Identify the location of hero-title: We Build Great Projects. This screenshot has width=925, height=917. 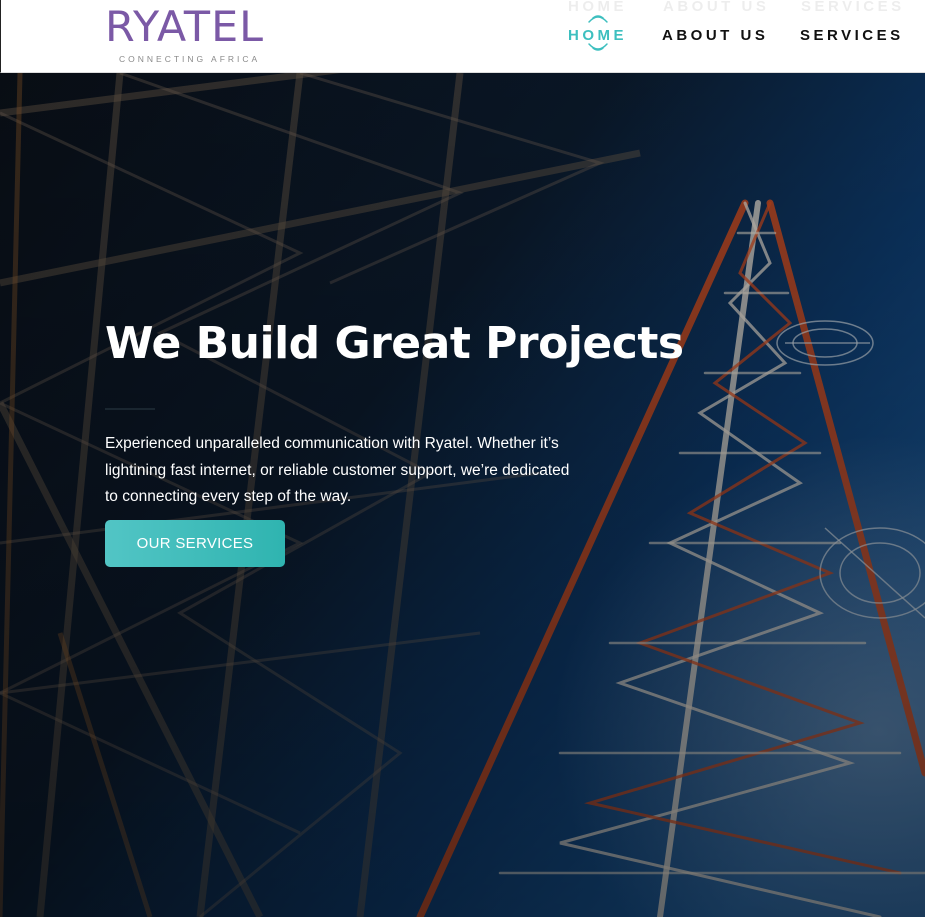
(394, 343).